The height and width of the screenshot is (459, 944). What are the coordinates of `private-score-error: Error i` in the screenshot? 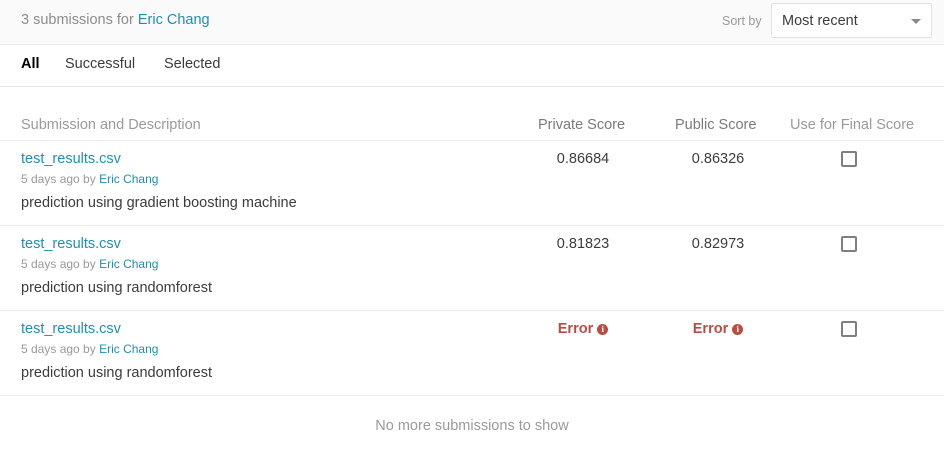 It's located at (583, 329).